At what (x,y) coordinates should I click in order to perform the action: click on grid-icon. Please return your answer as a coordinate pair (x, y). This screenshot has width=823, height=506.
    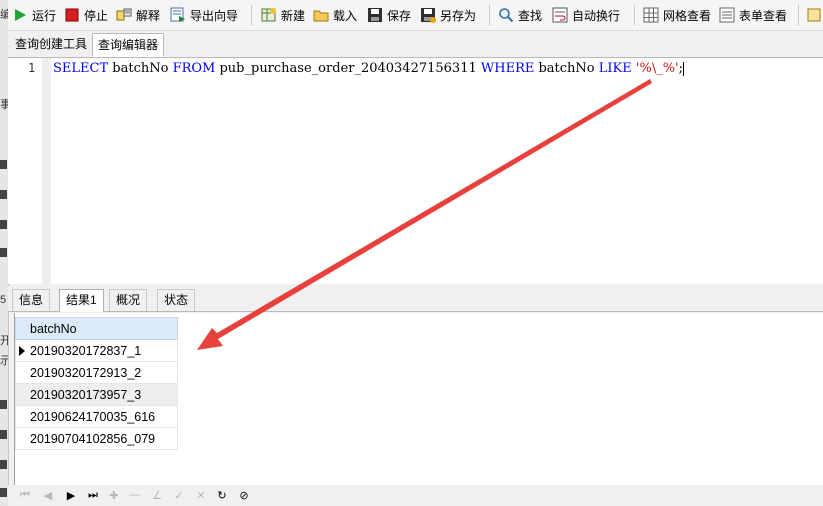
    Looking at the image, I should click on (651, 15).